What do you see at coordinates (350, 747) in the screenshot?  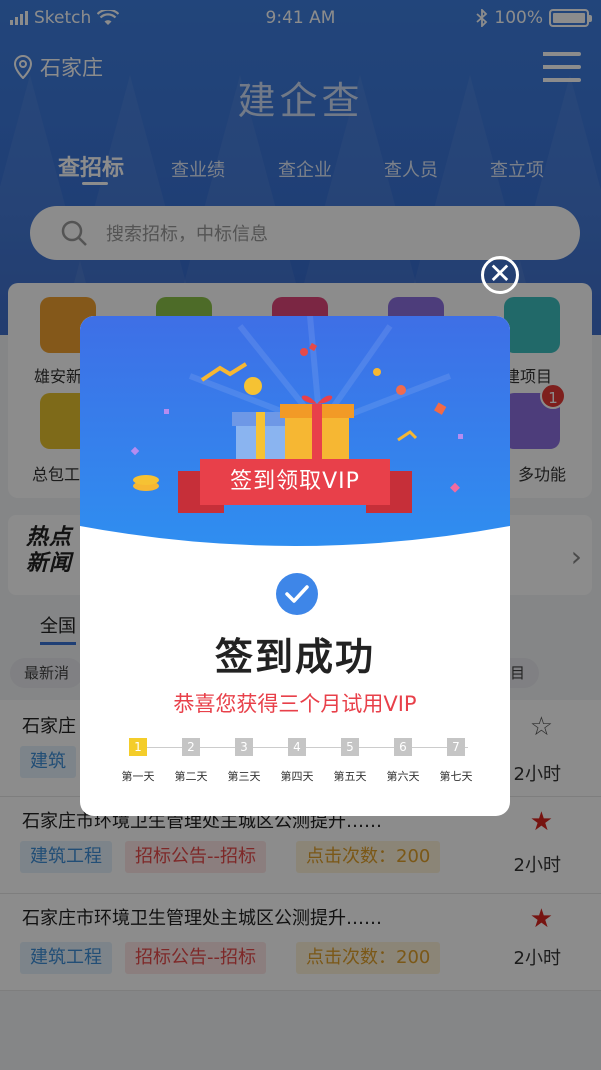 I see `day-marker: 5` at bounding box center [350, 747].